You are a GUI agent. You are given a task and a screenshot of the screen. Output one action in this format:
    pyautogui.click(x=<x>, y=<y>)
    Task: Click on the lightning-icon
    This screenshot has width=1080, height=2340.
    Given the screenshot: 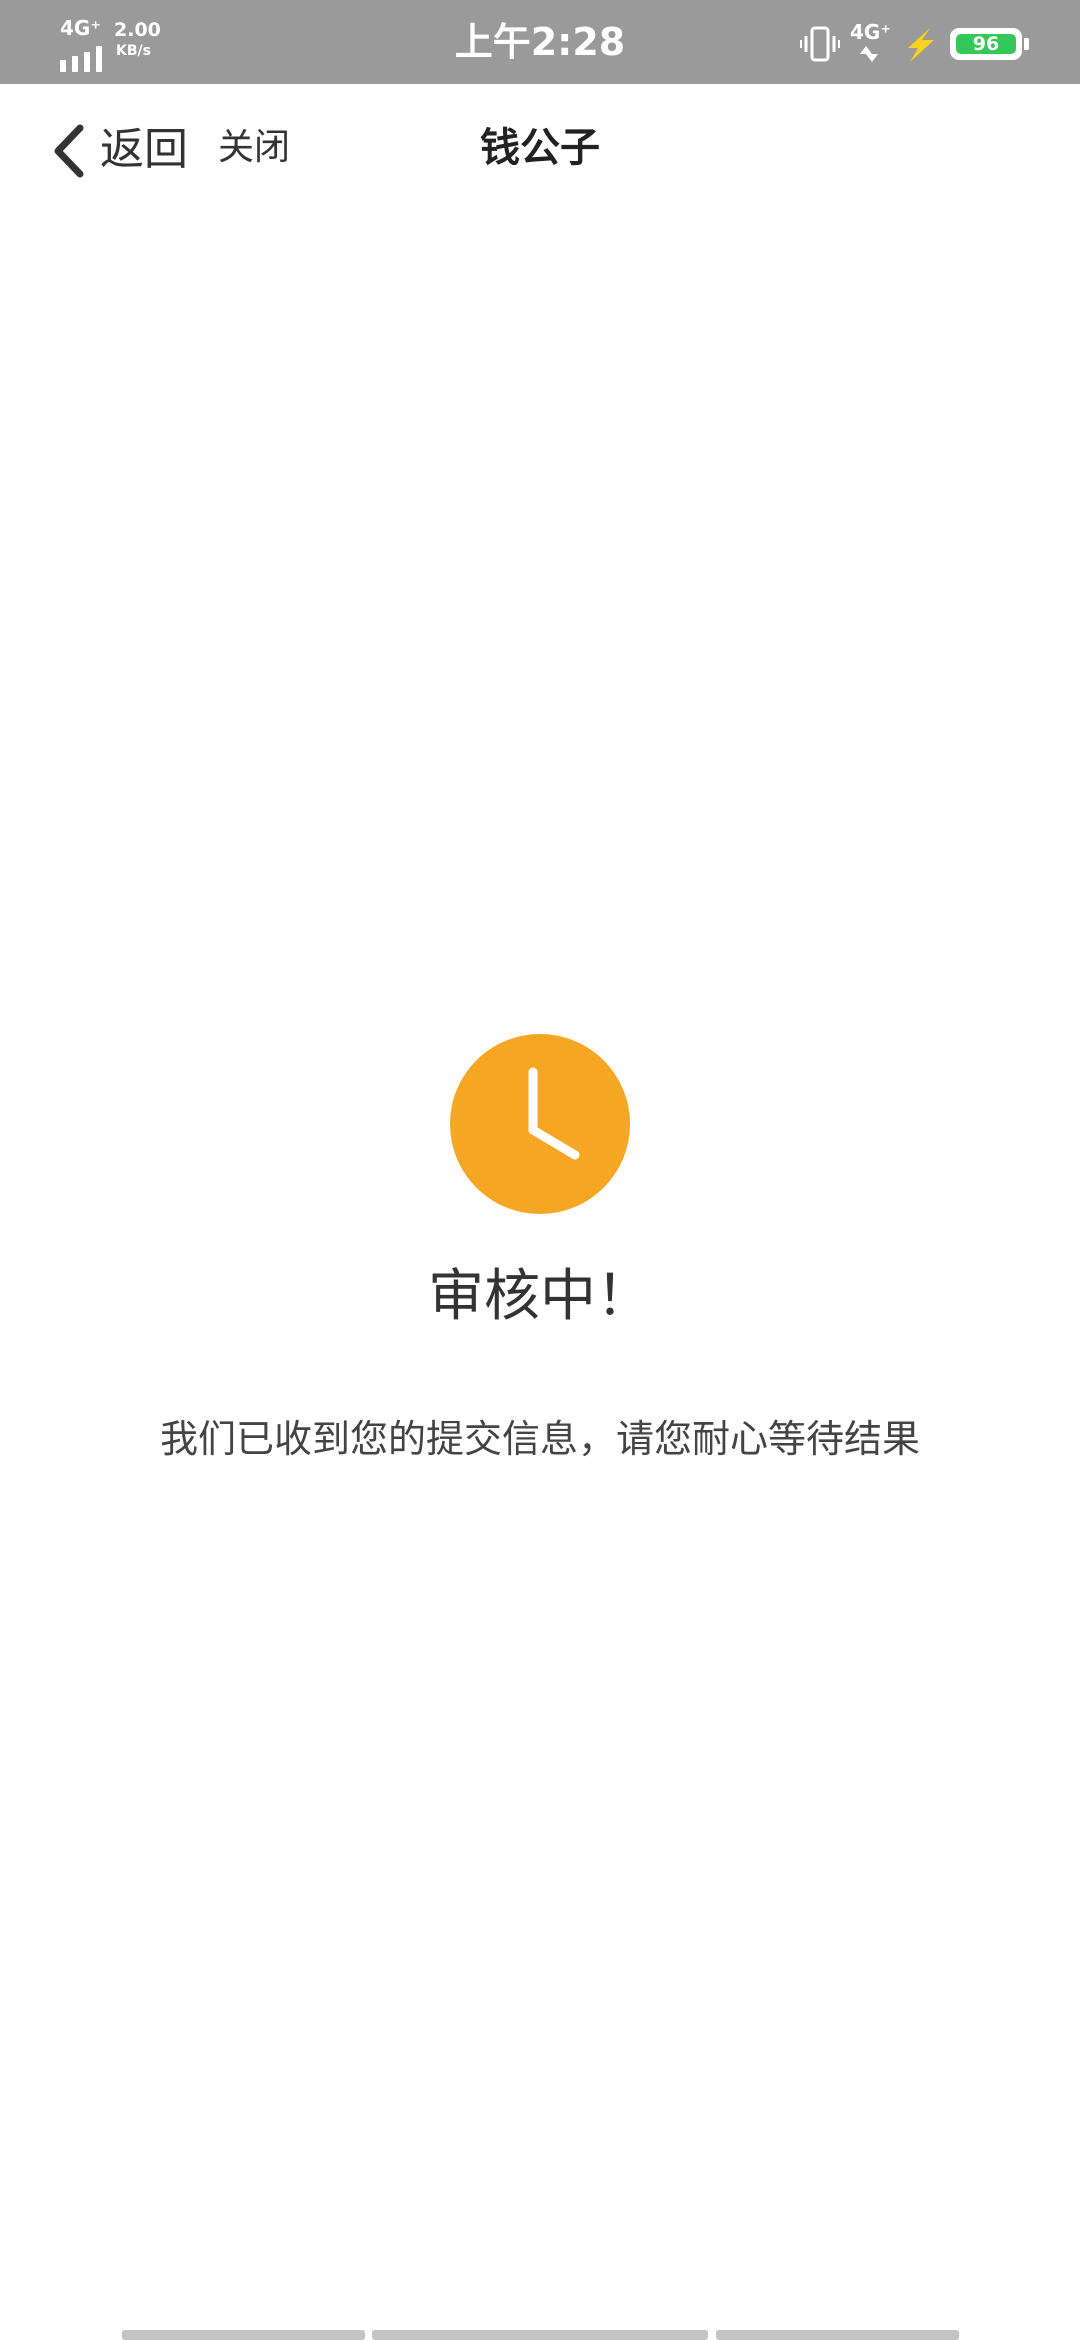 What is the action you would take?
    pyautogui.click(x=921, y=45)
    